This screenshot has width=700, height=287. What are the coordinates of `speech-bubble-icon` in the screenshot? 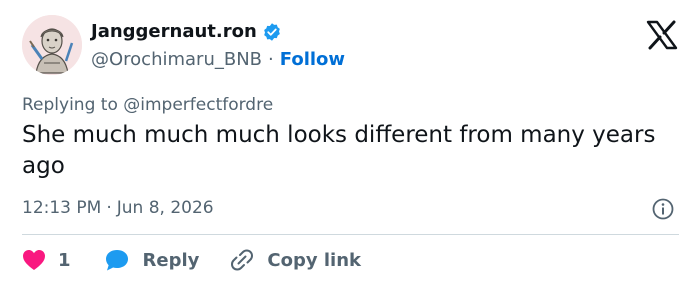 It's located at (117, 260).